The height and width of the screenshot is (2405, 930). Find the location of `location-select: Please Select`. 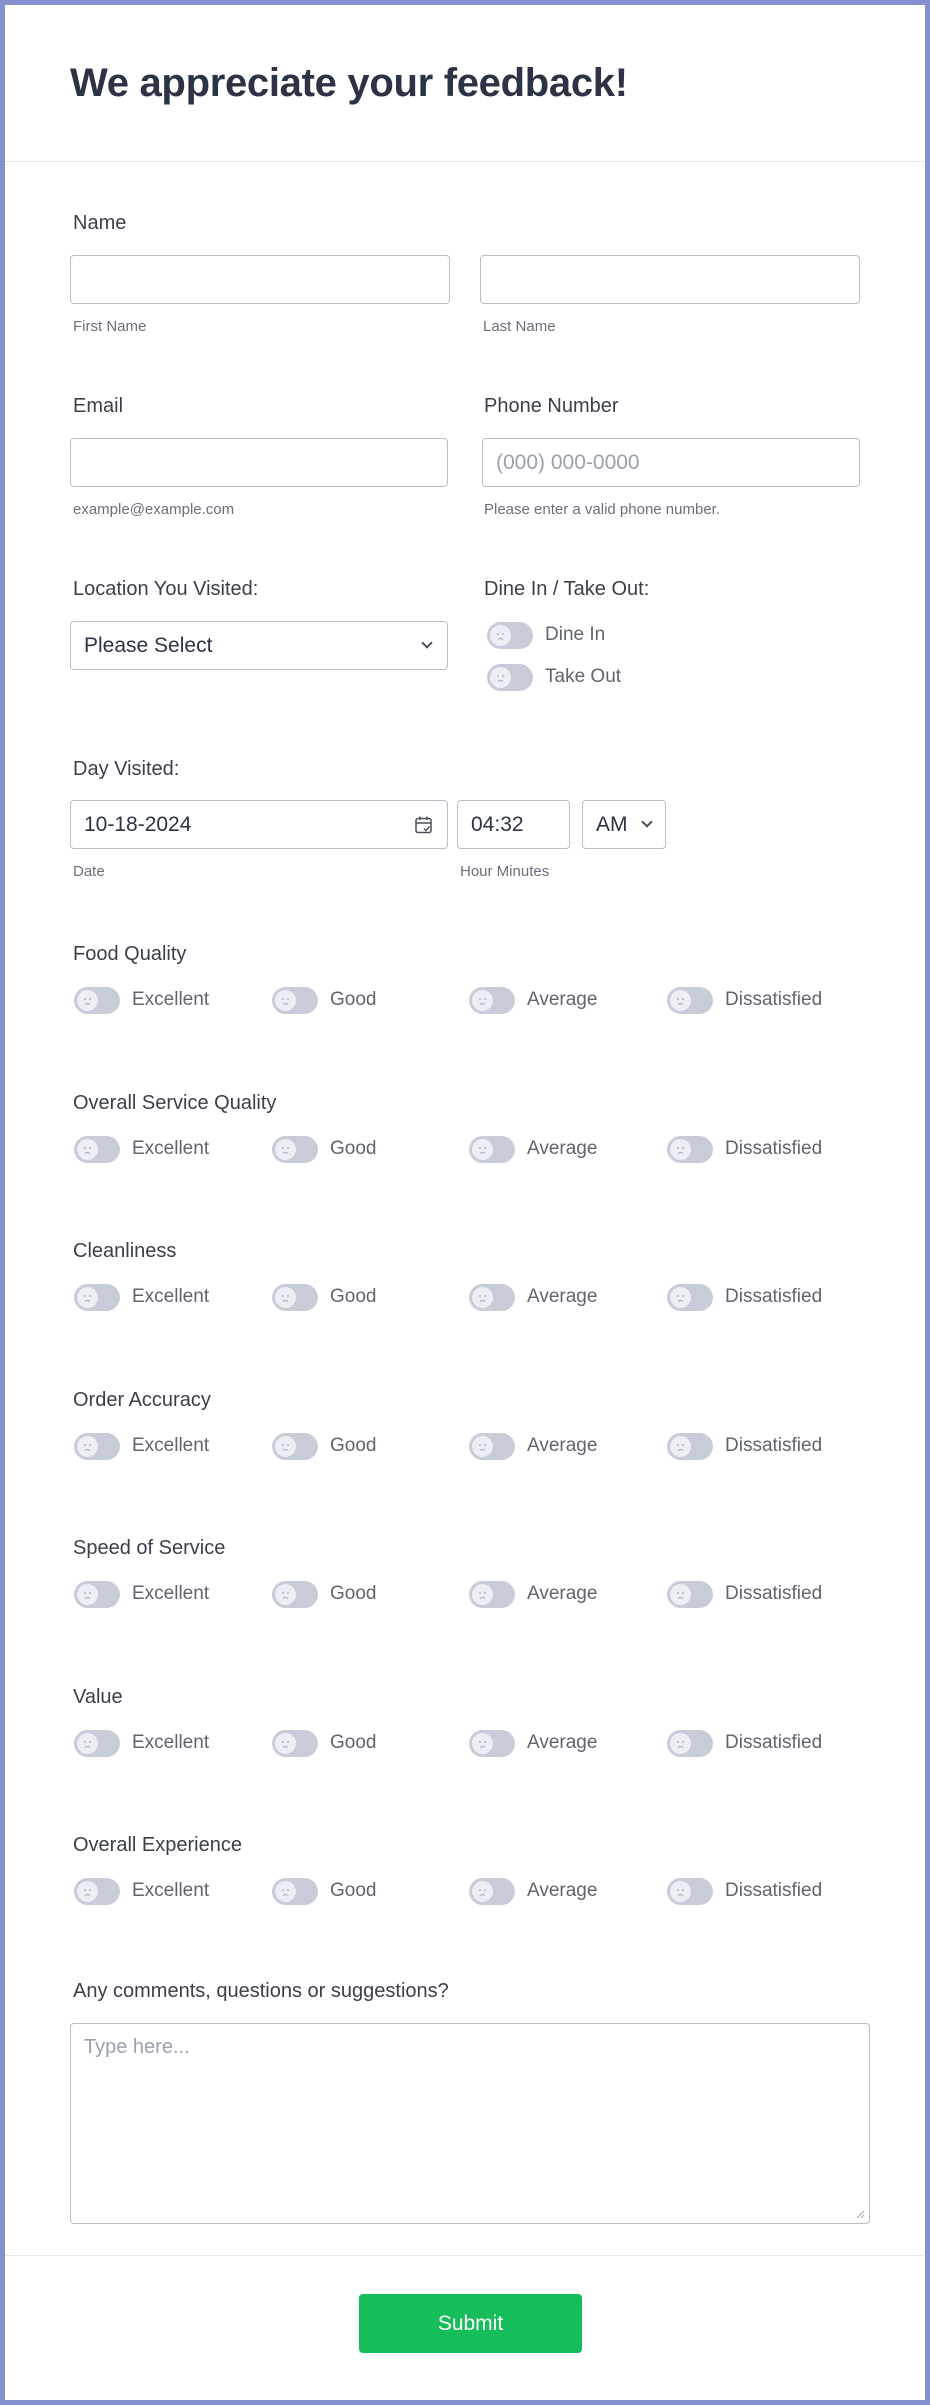

location-select: Please Select is located at coordinates (259, 645).